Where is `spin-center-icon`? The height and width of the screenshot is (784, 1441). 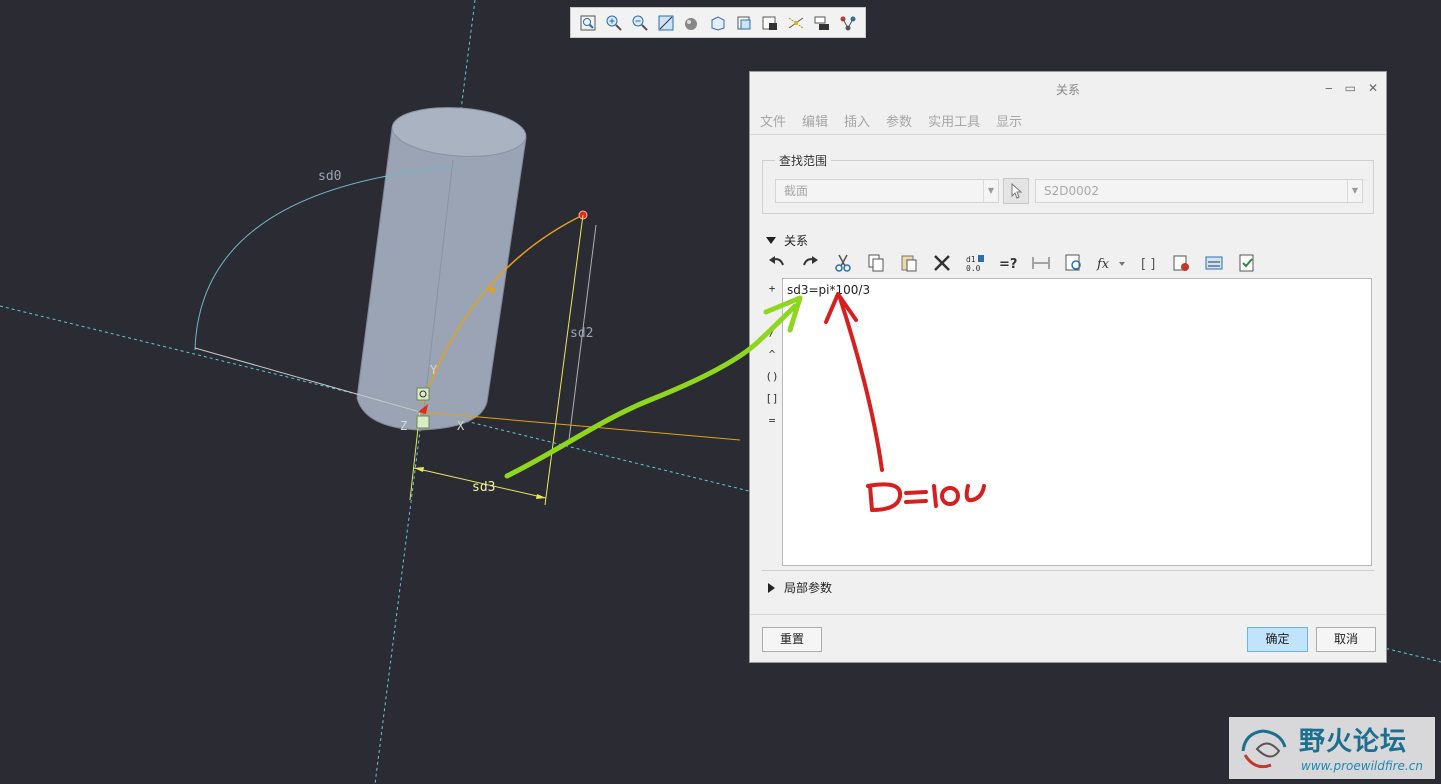 spin-center-icon is located at coordinates (848, 23).